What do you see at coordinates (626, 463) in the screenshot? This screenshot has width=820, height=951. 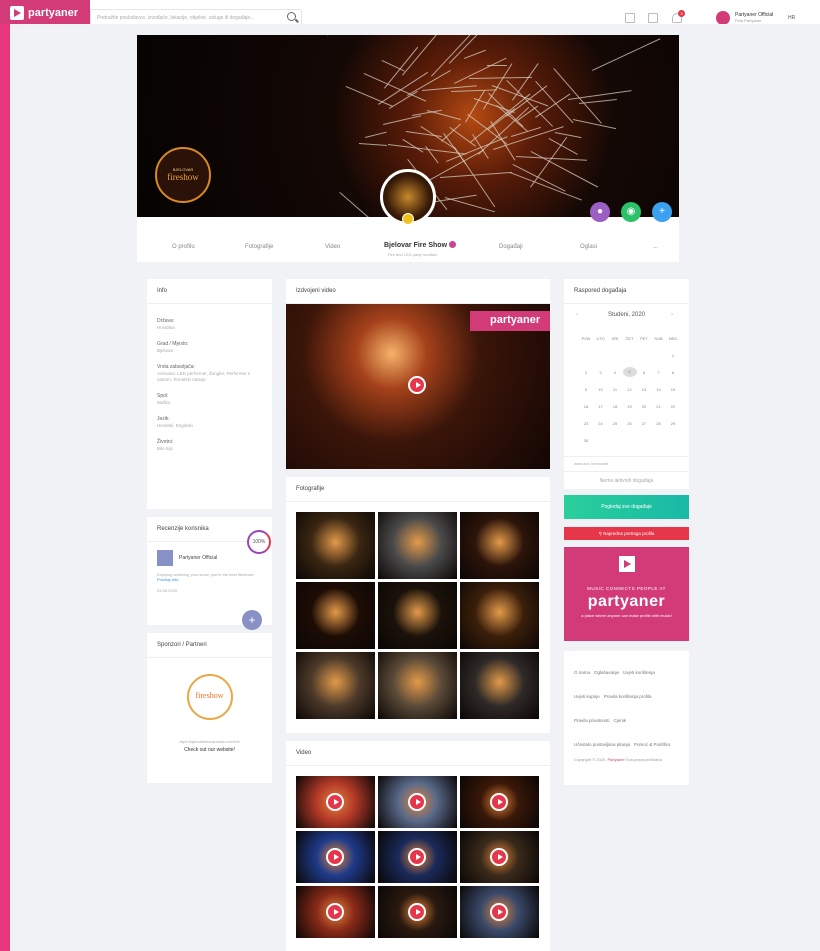 I see `calendar-link: www.zzz.hr/novosti` at bounding box center [626, 463].